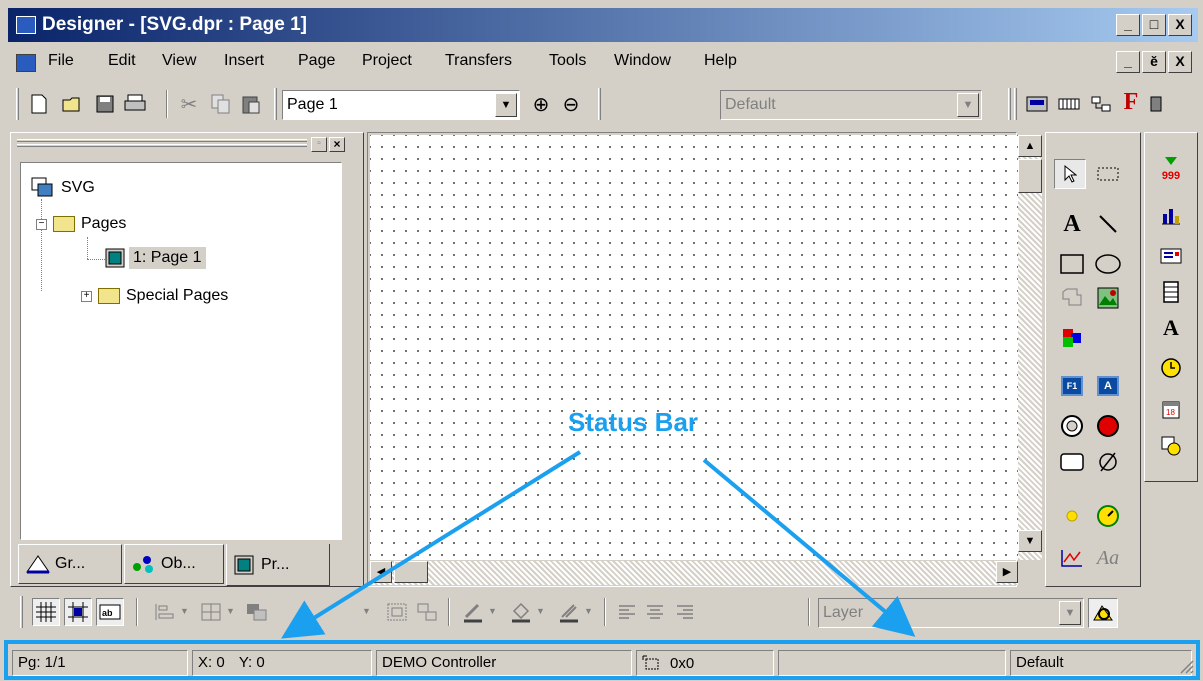 Image resolution: width=1203 pixels, height=681 pixels. I want to click on snap-grid-icon, so click(78, 612).